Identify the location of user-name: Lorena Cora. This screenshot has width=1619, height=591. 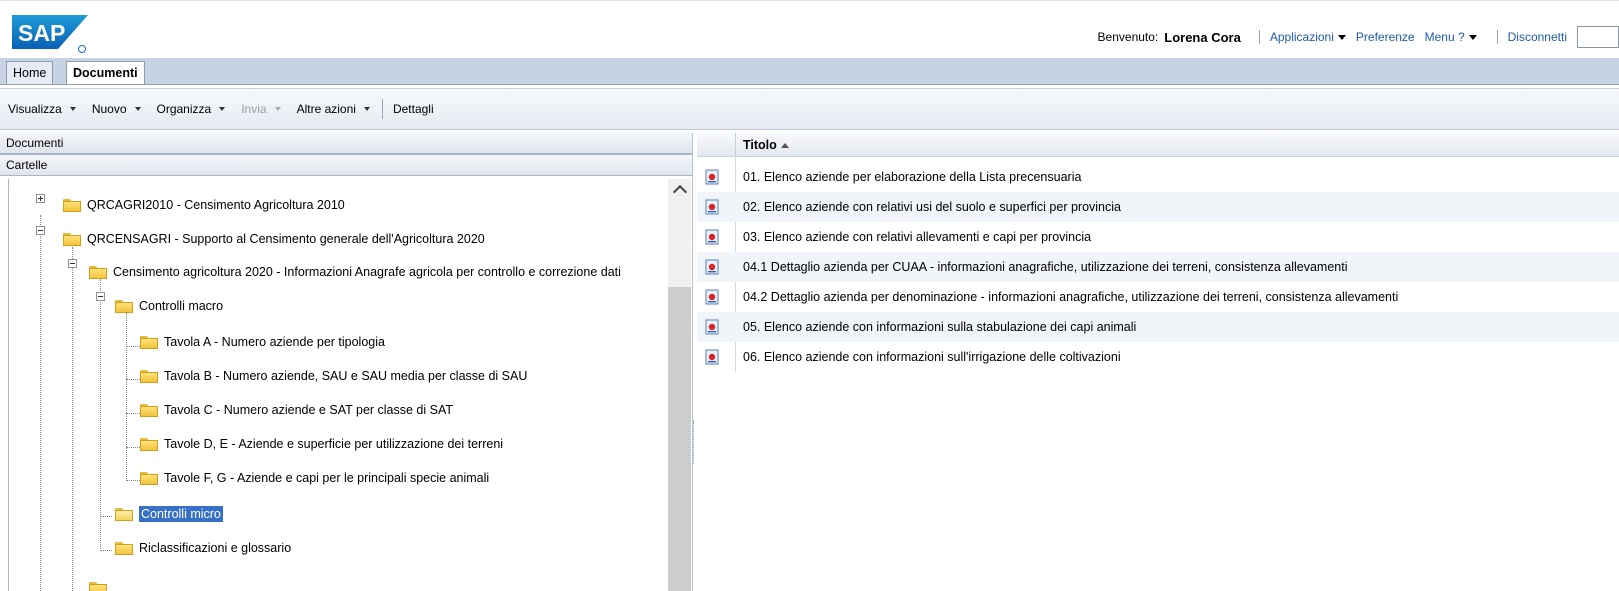
(1202, 37).